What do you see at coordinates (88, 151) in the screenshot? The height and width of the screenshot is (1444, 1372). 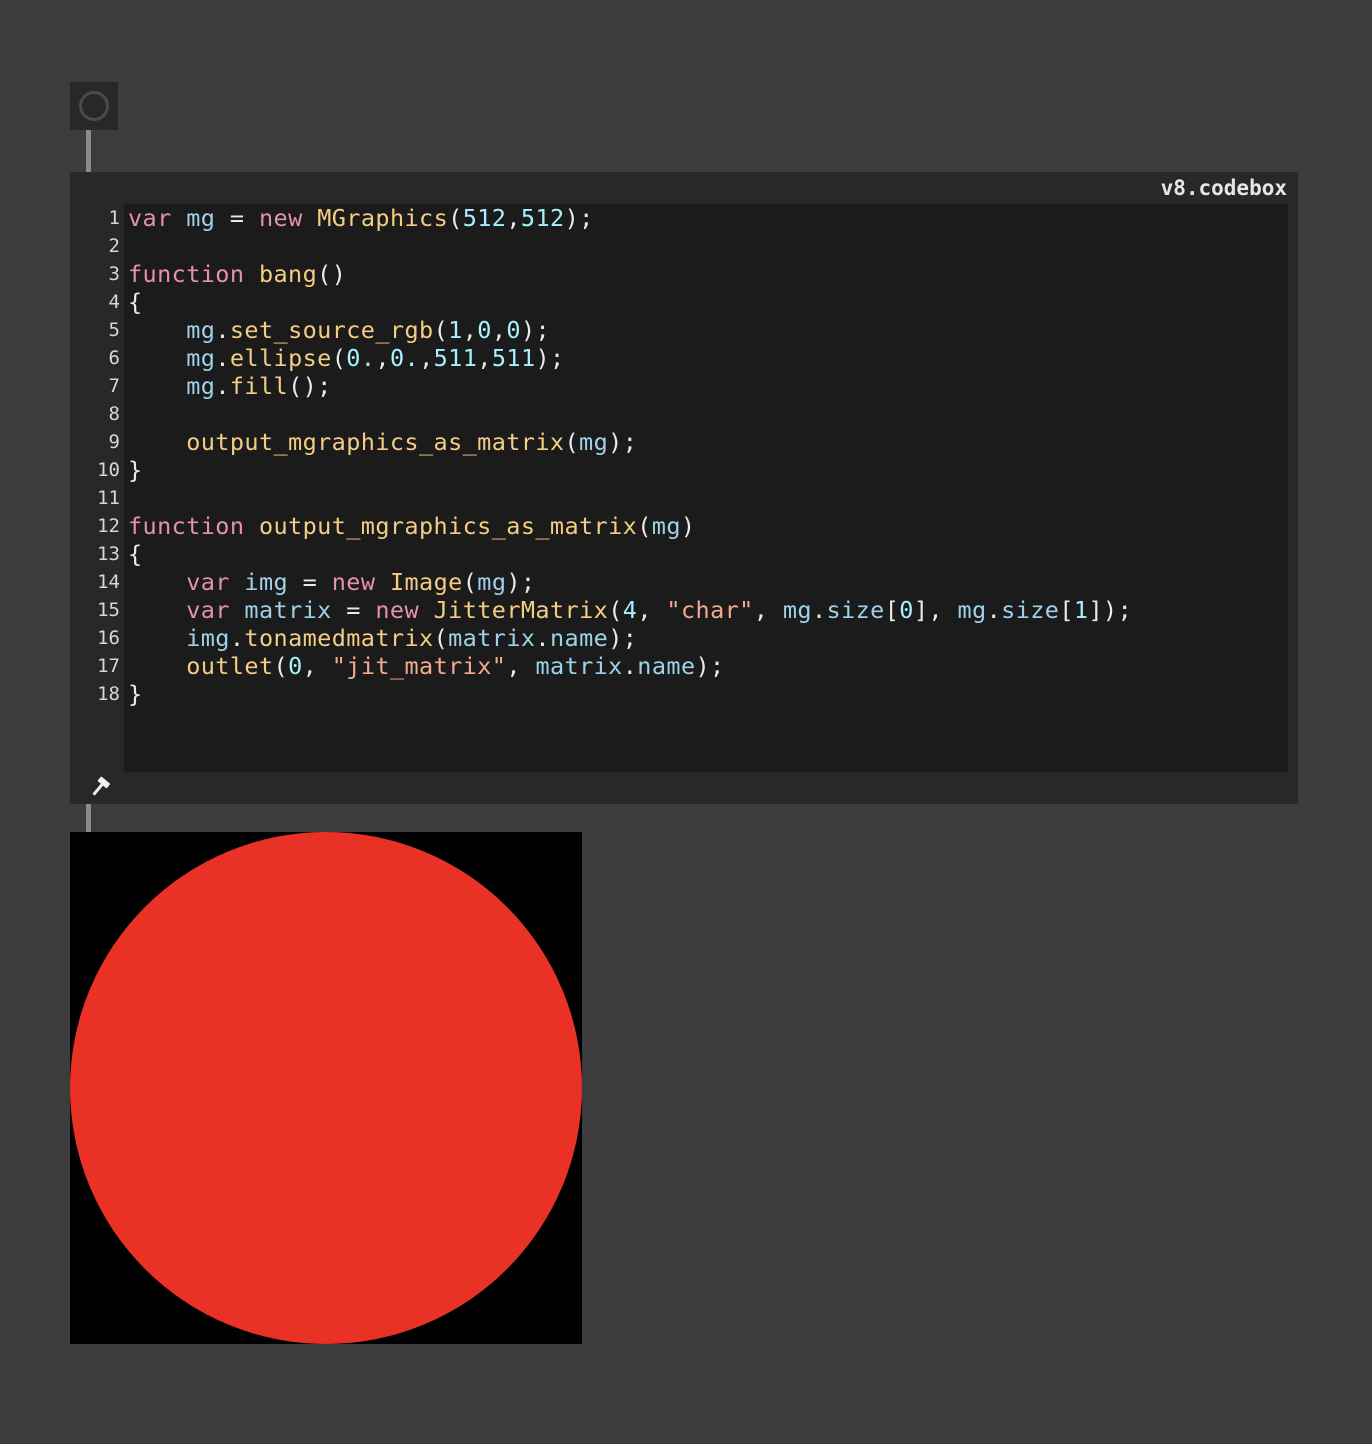 I see `patch-cord-bang-to-codebox` at bounding box center [88, 151].